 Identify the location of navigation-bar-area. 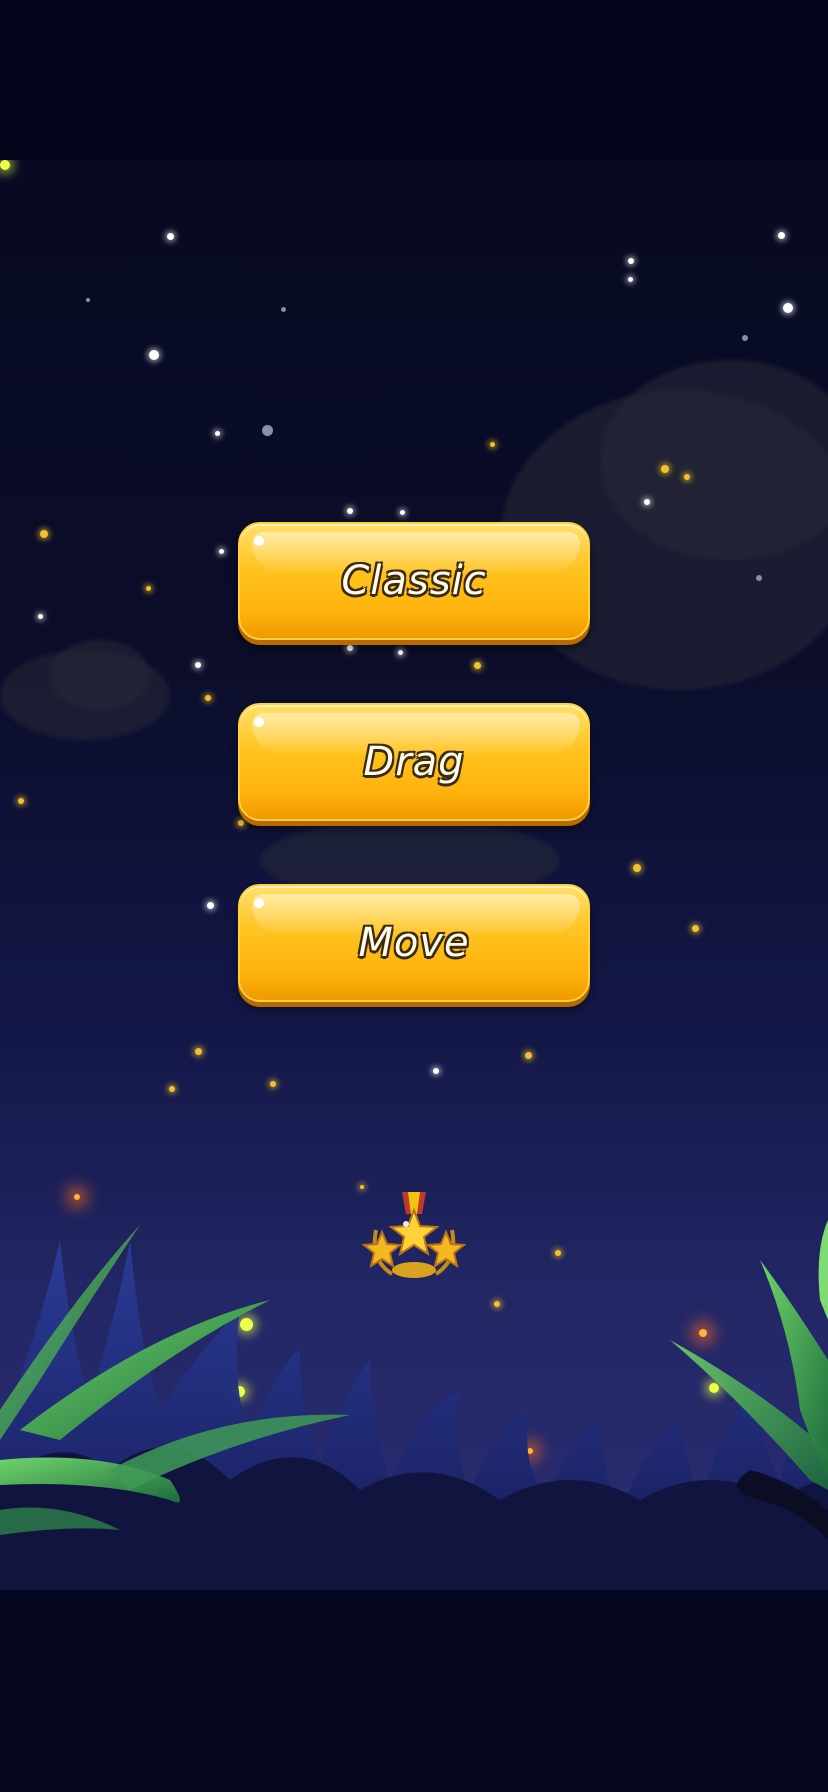
(414, 1691).